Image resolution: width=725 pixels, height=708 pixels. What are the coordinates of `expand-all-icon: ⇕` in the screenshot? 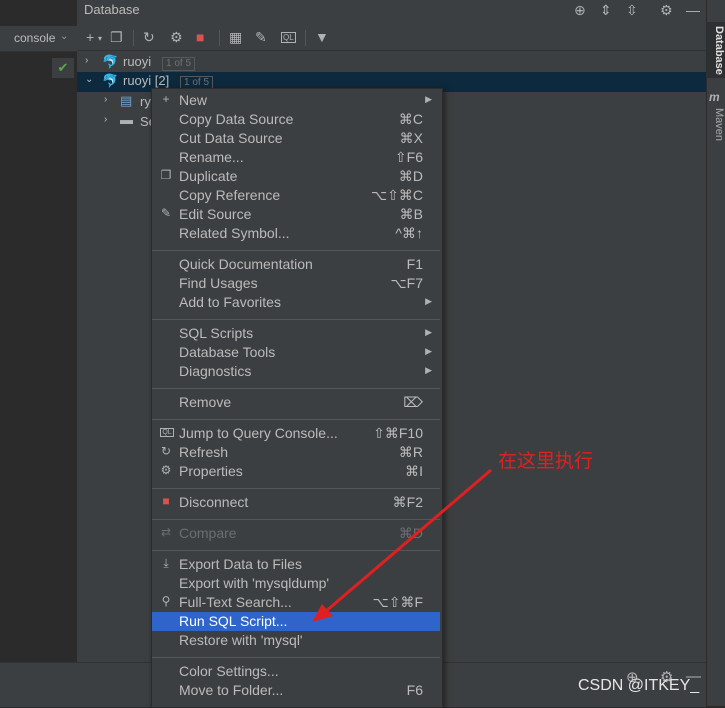 It's located at (606, 10).